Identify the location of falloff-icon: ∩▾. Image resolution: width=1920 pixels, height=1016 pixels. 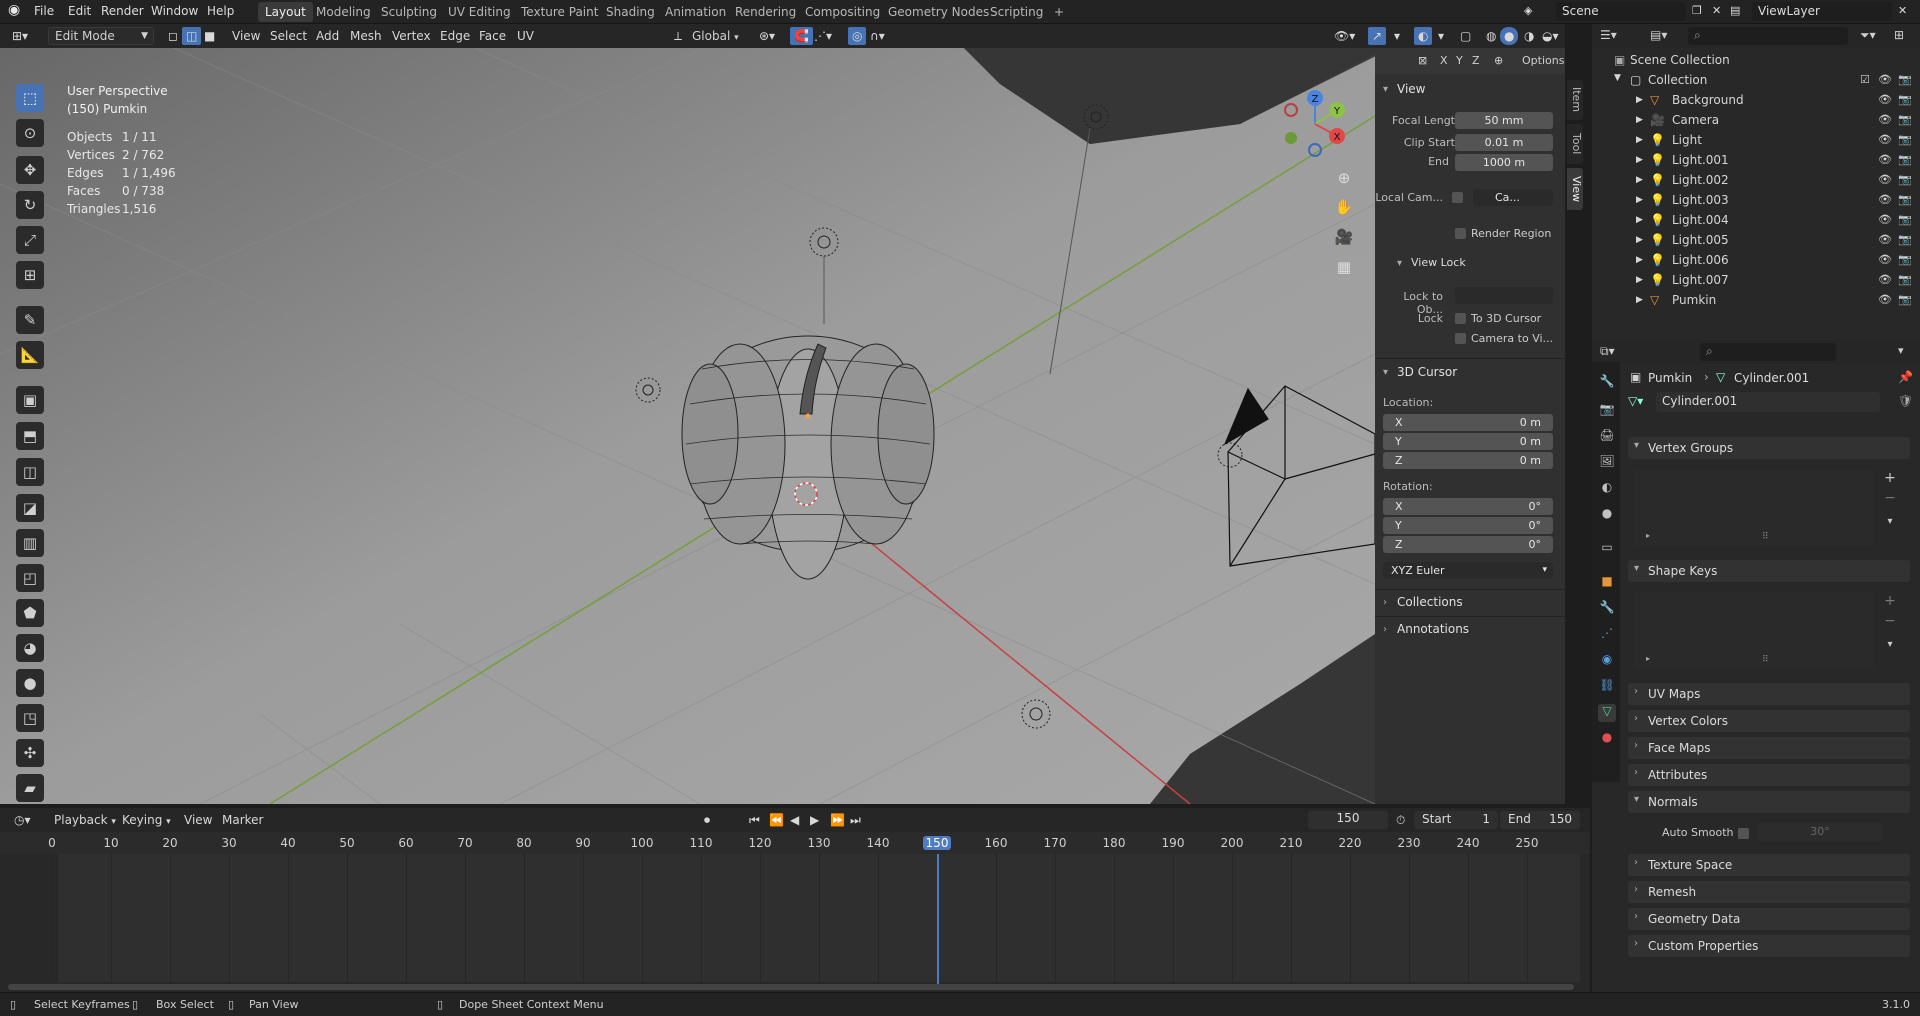
(877, 36).